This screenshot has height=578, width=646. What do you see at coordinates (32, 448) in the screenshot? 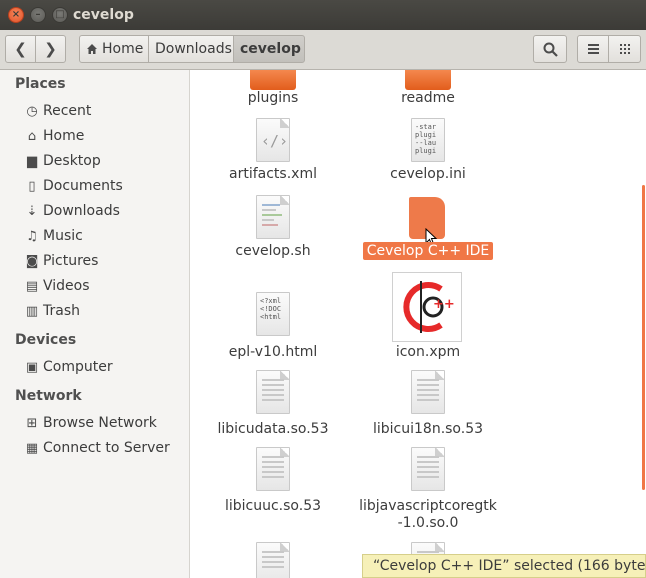
I see `server-icon: ▦` at bounding box center [32, 448].